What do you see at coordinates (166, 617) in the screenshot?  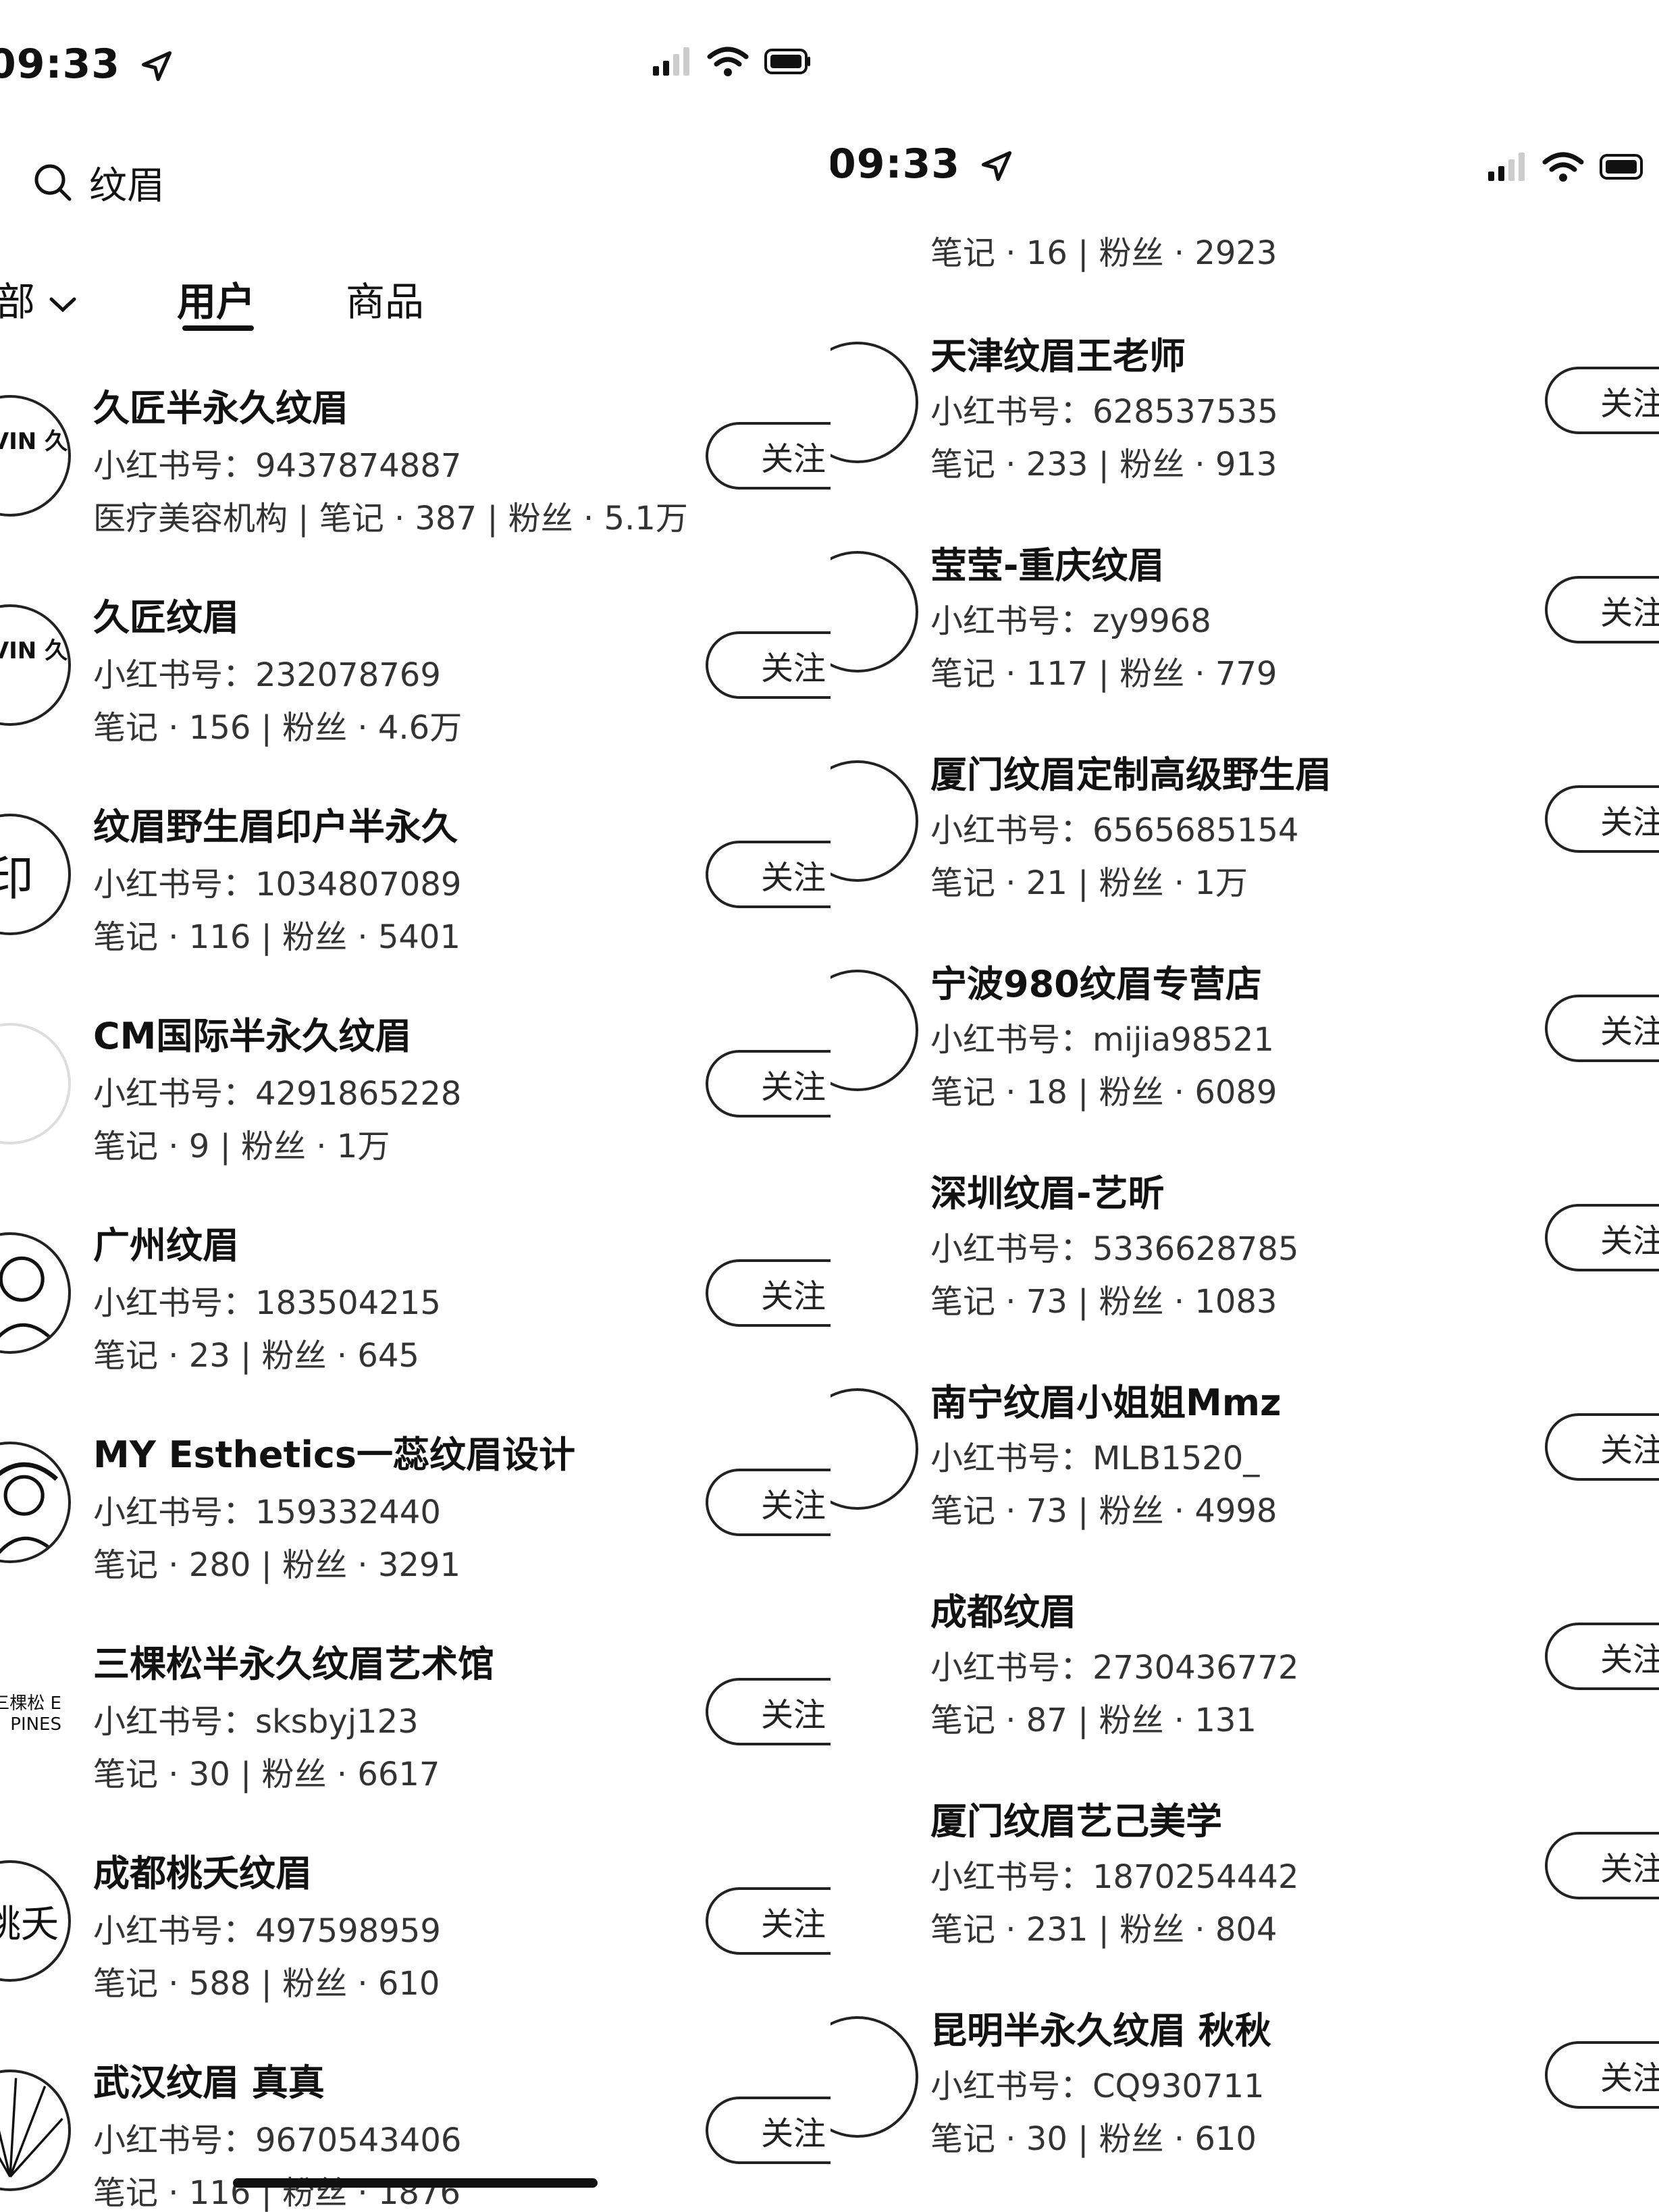 I see `user-name: 久匠纹眉` at bounding box center [166, 617].